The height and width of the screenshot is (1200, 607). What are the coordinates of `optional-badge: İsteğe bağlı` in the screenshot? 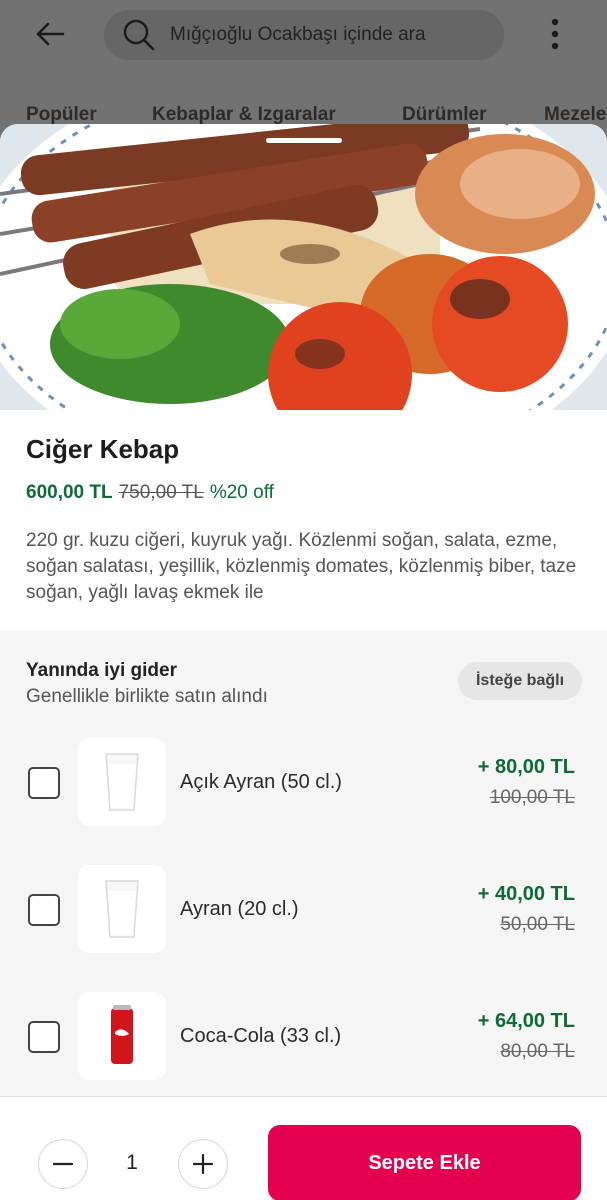 It's located at (520, 681).